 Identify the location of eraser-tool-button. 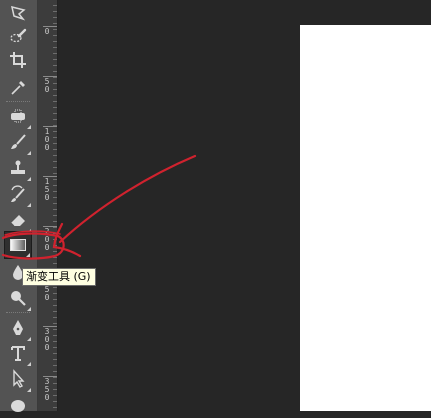
(18, 220).